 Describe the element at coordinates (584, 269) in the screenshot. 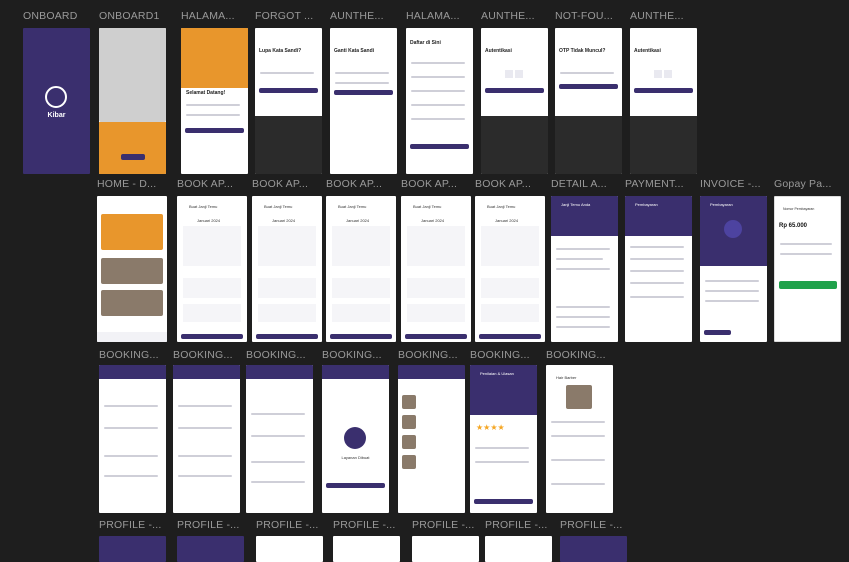

I see `frame-detail: Janji Temu Anda` at that location.